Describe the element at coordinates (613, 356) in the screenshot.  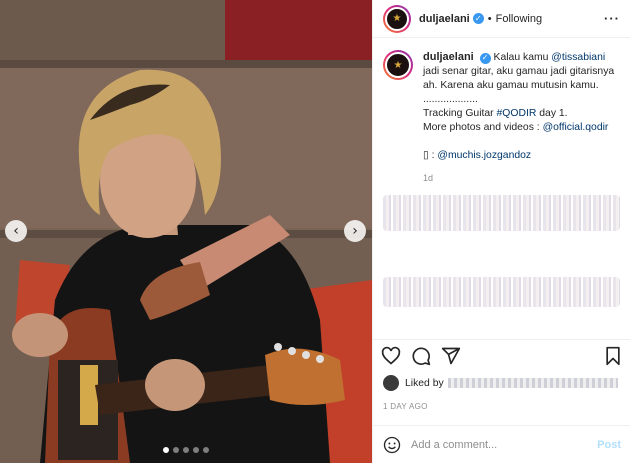
I see `bookmark-icon` at that location.